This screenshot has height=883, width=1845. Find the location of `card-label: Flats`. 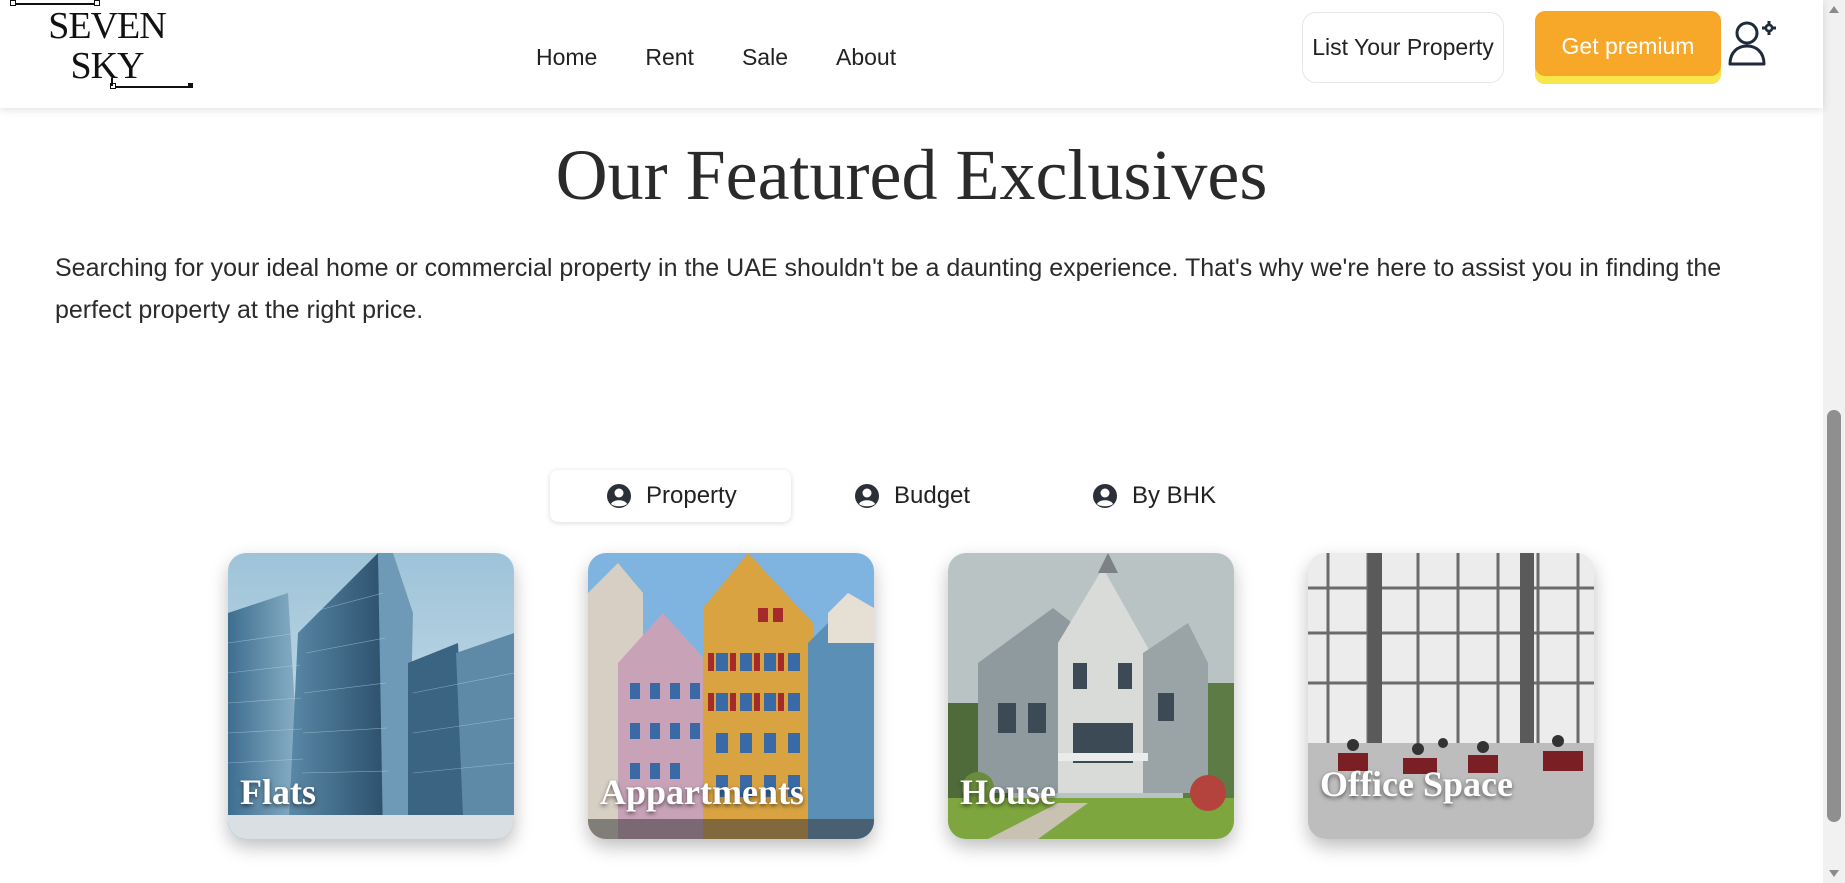

card-label: Flats is located at coordinates (278, 792).